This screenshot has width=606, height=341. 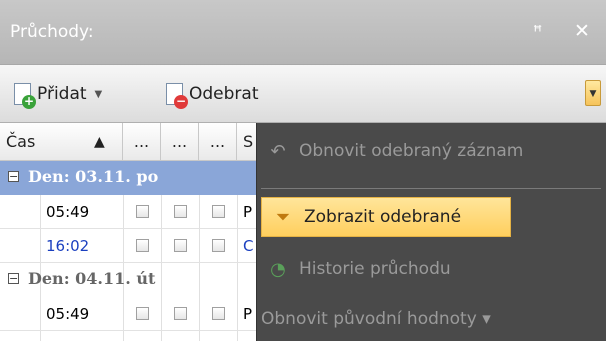 I want to click on filter-icon: ⏷, so click(x=283, y=217).